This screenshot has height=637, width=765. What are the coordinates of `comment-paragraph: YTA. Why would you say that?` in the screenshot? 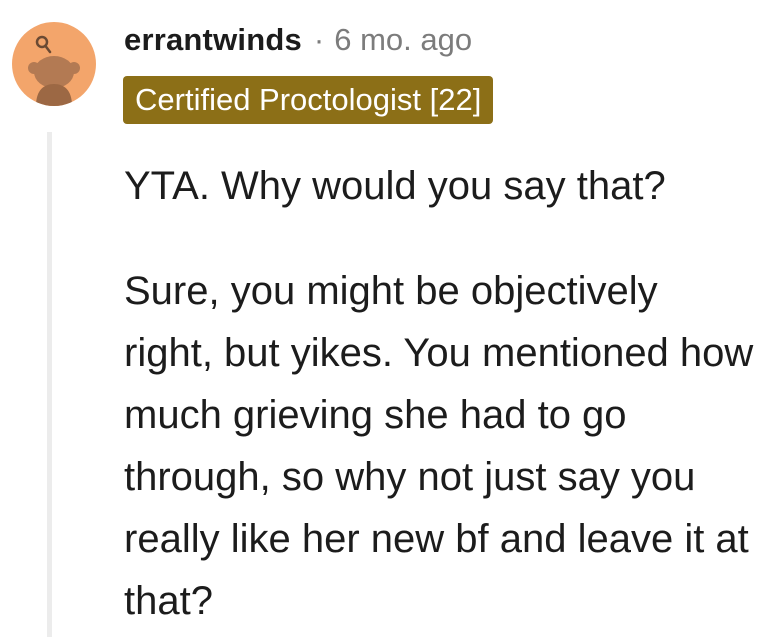 It's located at (395, 186).